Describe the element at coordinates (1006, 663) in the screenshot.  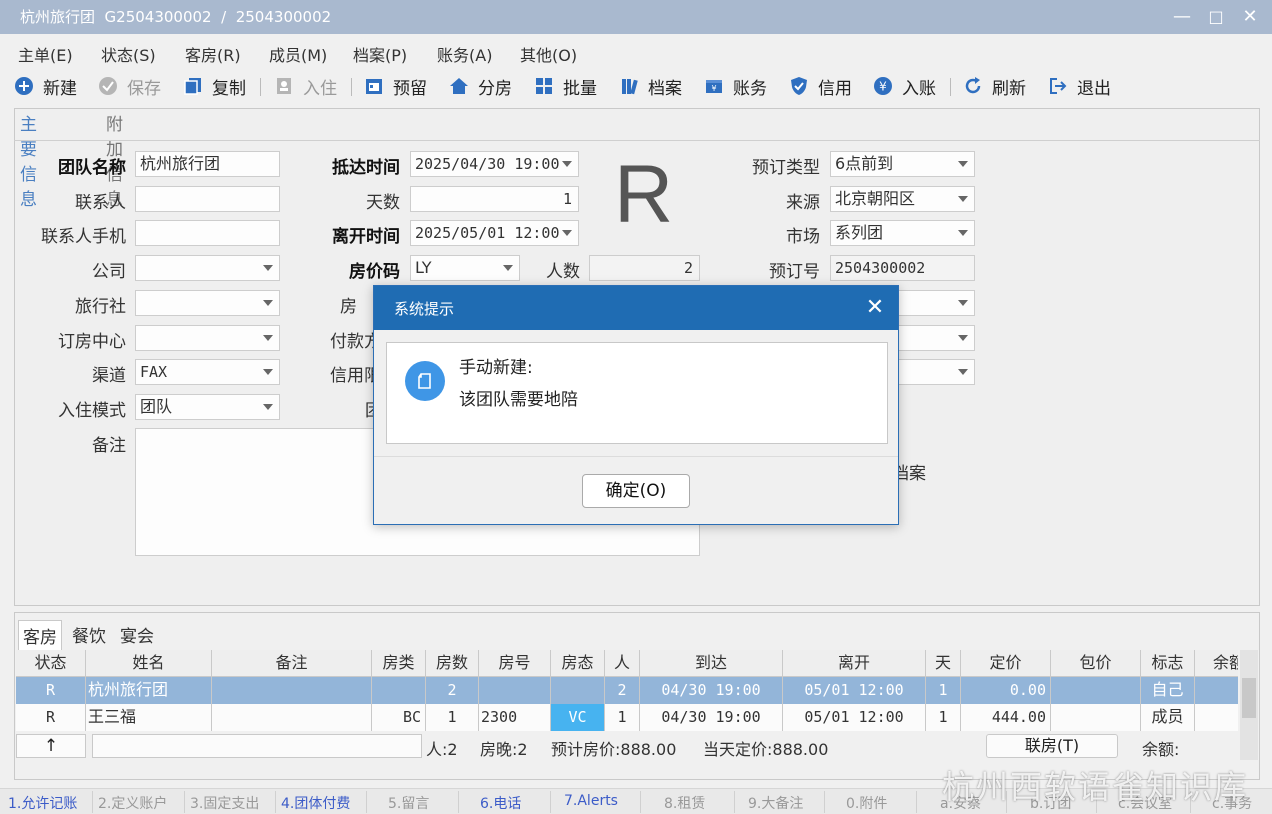
I see `column-header: 定价` at that location.